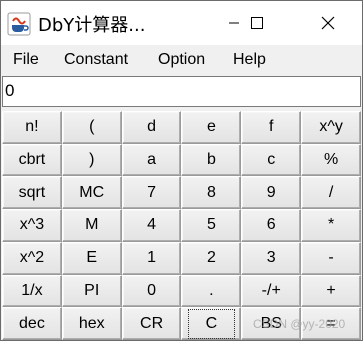 The image size is (363, 341). Describe the element at coordinates (19, 24) in the screenshot. I see `java-coffee-icon` at that location.